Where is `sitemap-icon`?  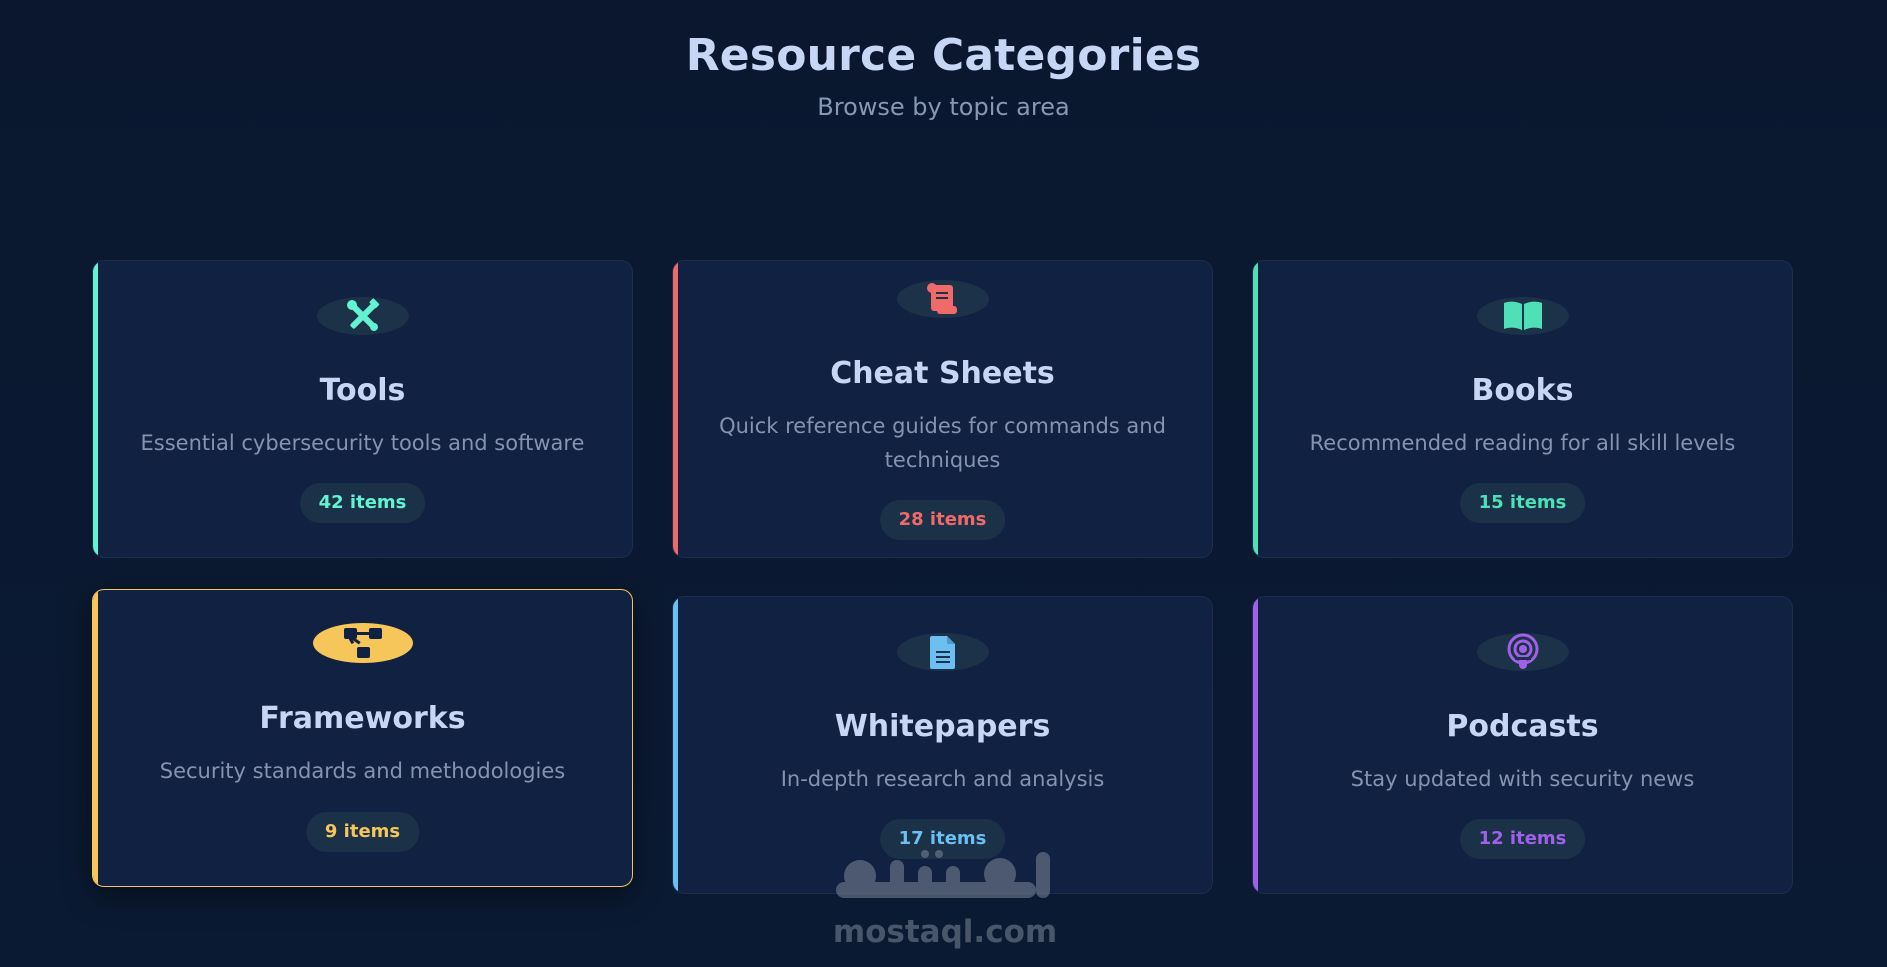 sitemap-icon is located at coordinates (362, 643).